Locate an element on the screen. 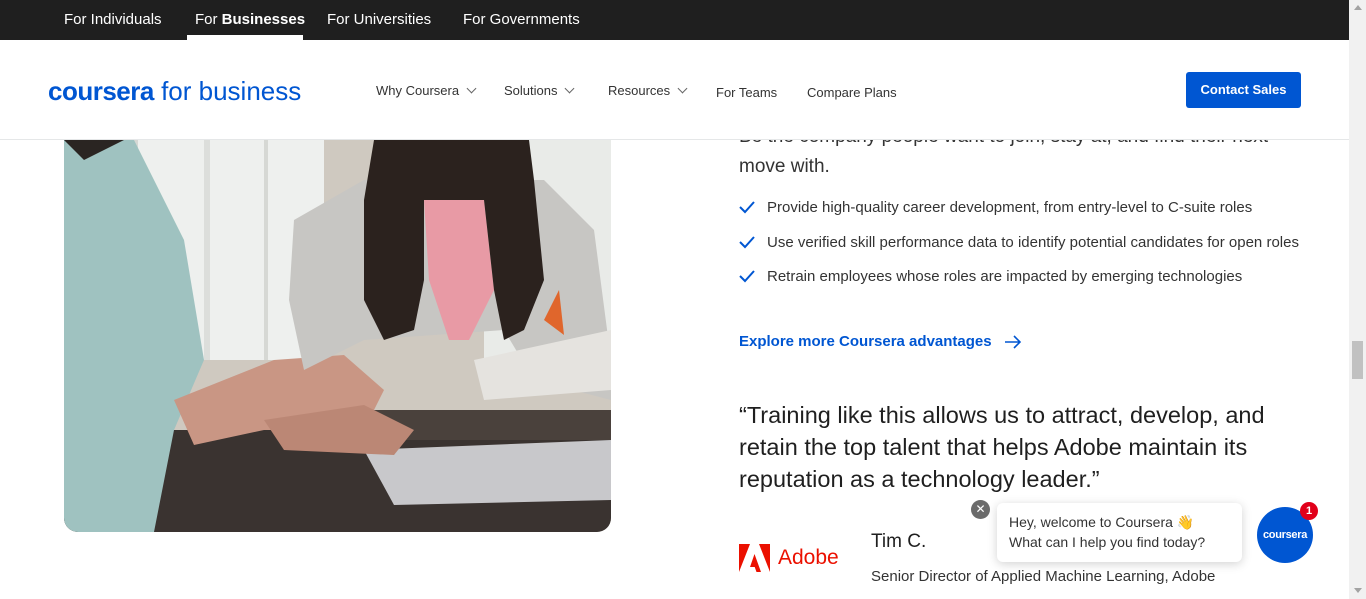 The image size is (1366, 599). tab-governments: For Governments is located at coordinates (521, 20).